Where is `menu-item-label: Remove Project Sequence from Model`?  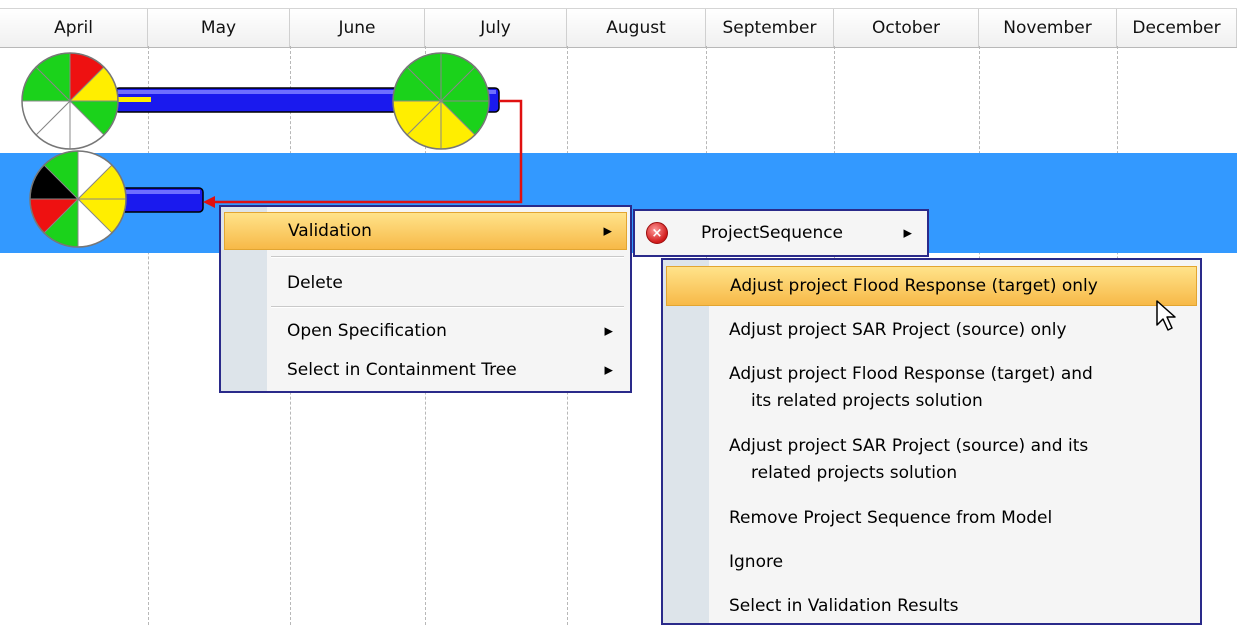 menu-item-label: Remove Project Sequence from Model is located at coordinates (891, 518).